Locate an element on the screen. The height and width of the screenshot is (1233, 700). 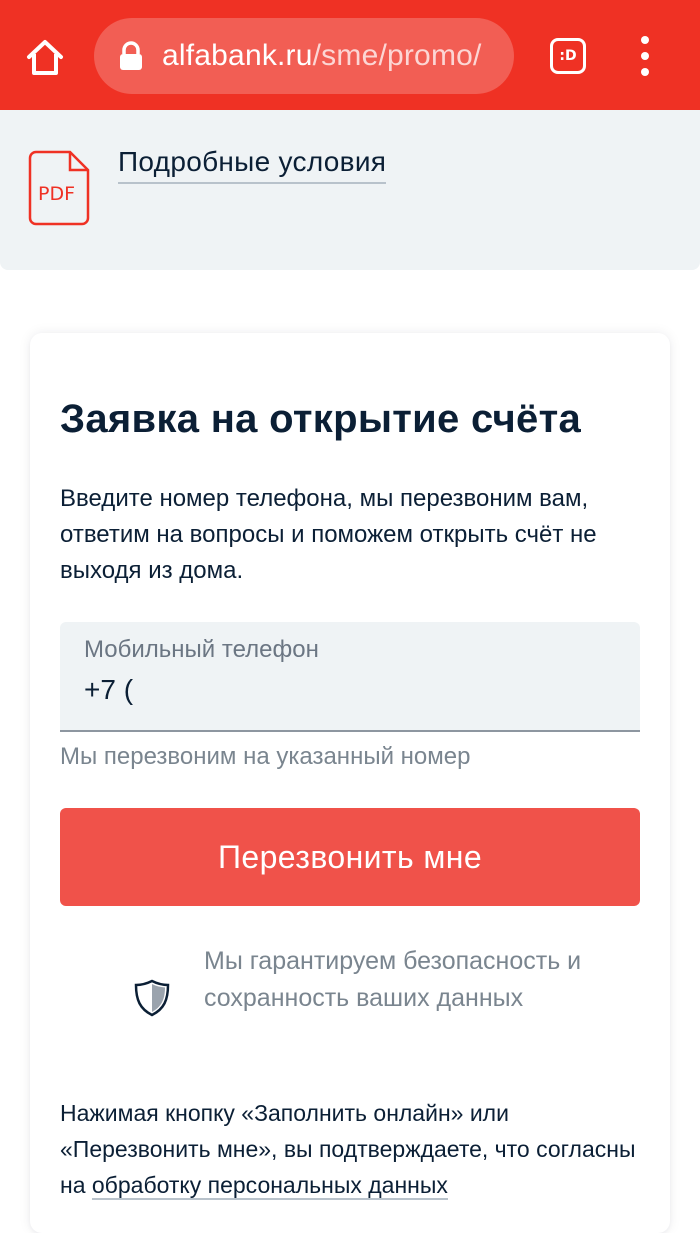
form-title: Заявка на открытие счёта is located at coordinates (321, 419).